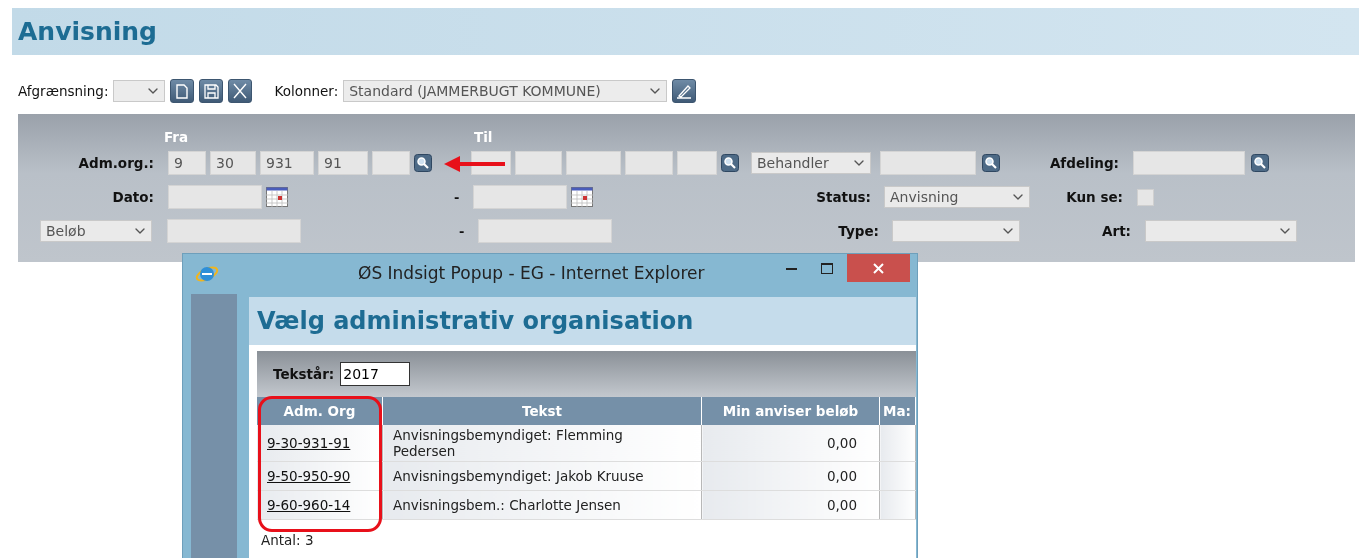 The width and height of the screenshot is (1359, 558). What do you see at coordinates (475, 164) in the screenshot?
I see `pointer-arrow` at bounding box center [475, 164].